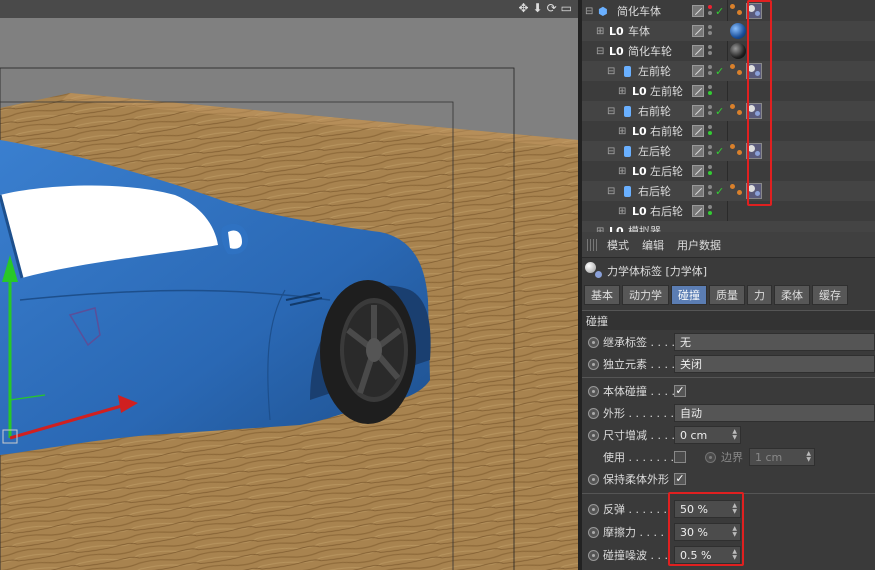  I want to click on tab-dynamics: 动力学, so click(645, 295).